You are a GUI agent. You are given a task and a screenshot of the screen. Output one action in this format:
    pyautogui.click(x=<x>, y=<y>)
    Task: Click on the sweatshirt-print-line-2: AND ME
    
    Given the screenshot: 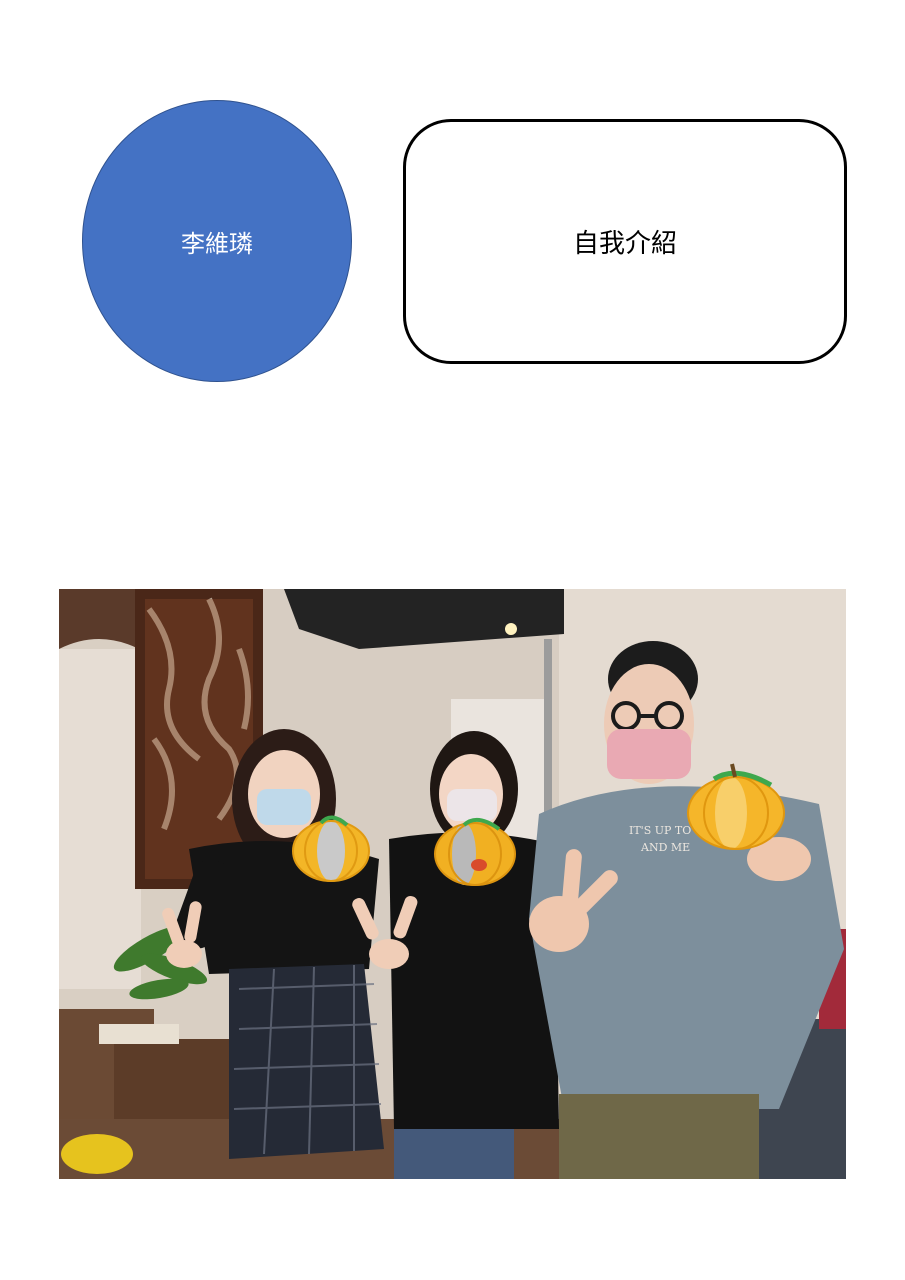 What is the action you would take?
    pyautogui.click(x=665, y=847)
    